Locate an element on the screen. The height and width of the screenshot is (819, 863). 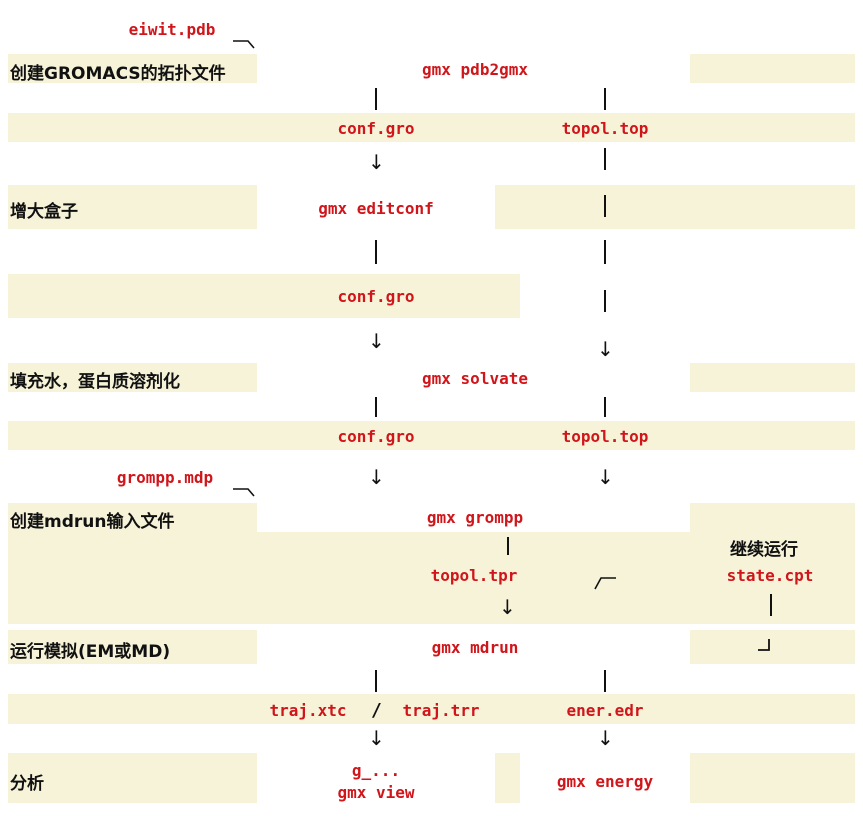
cmd-grompp: gmx grompp is located at coordinates (475, 517).